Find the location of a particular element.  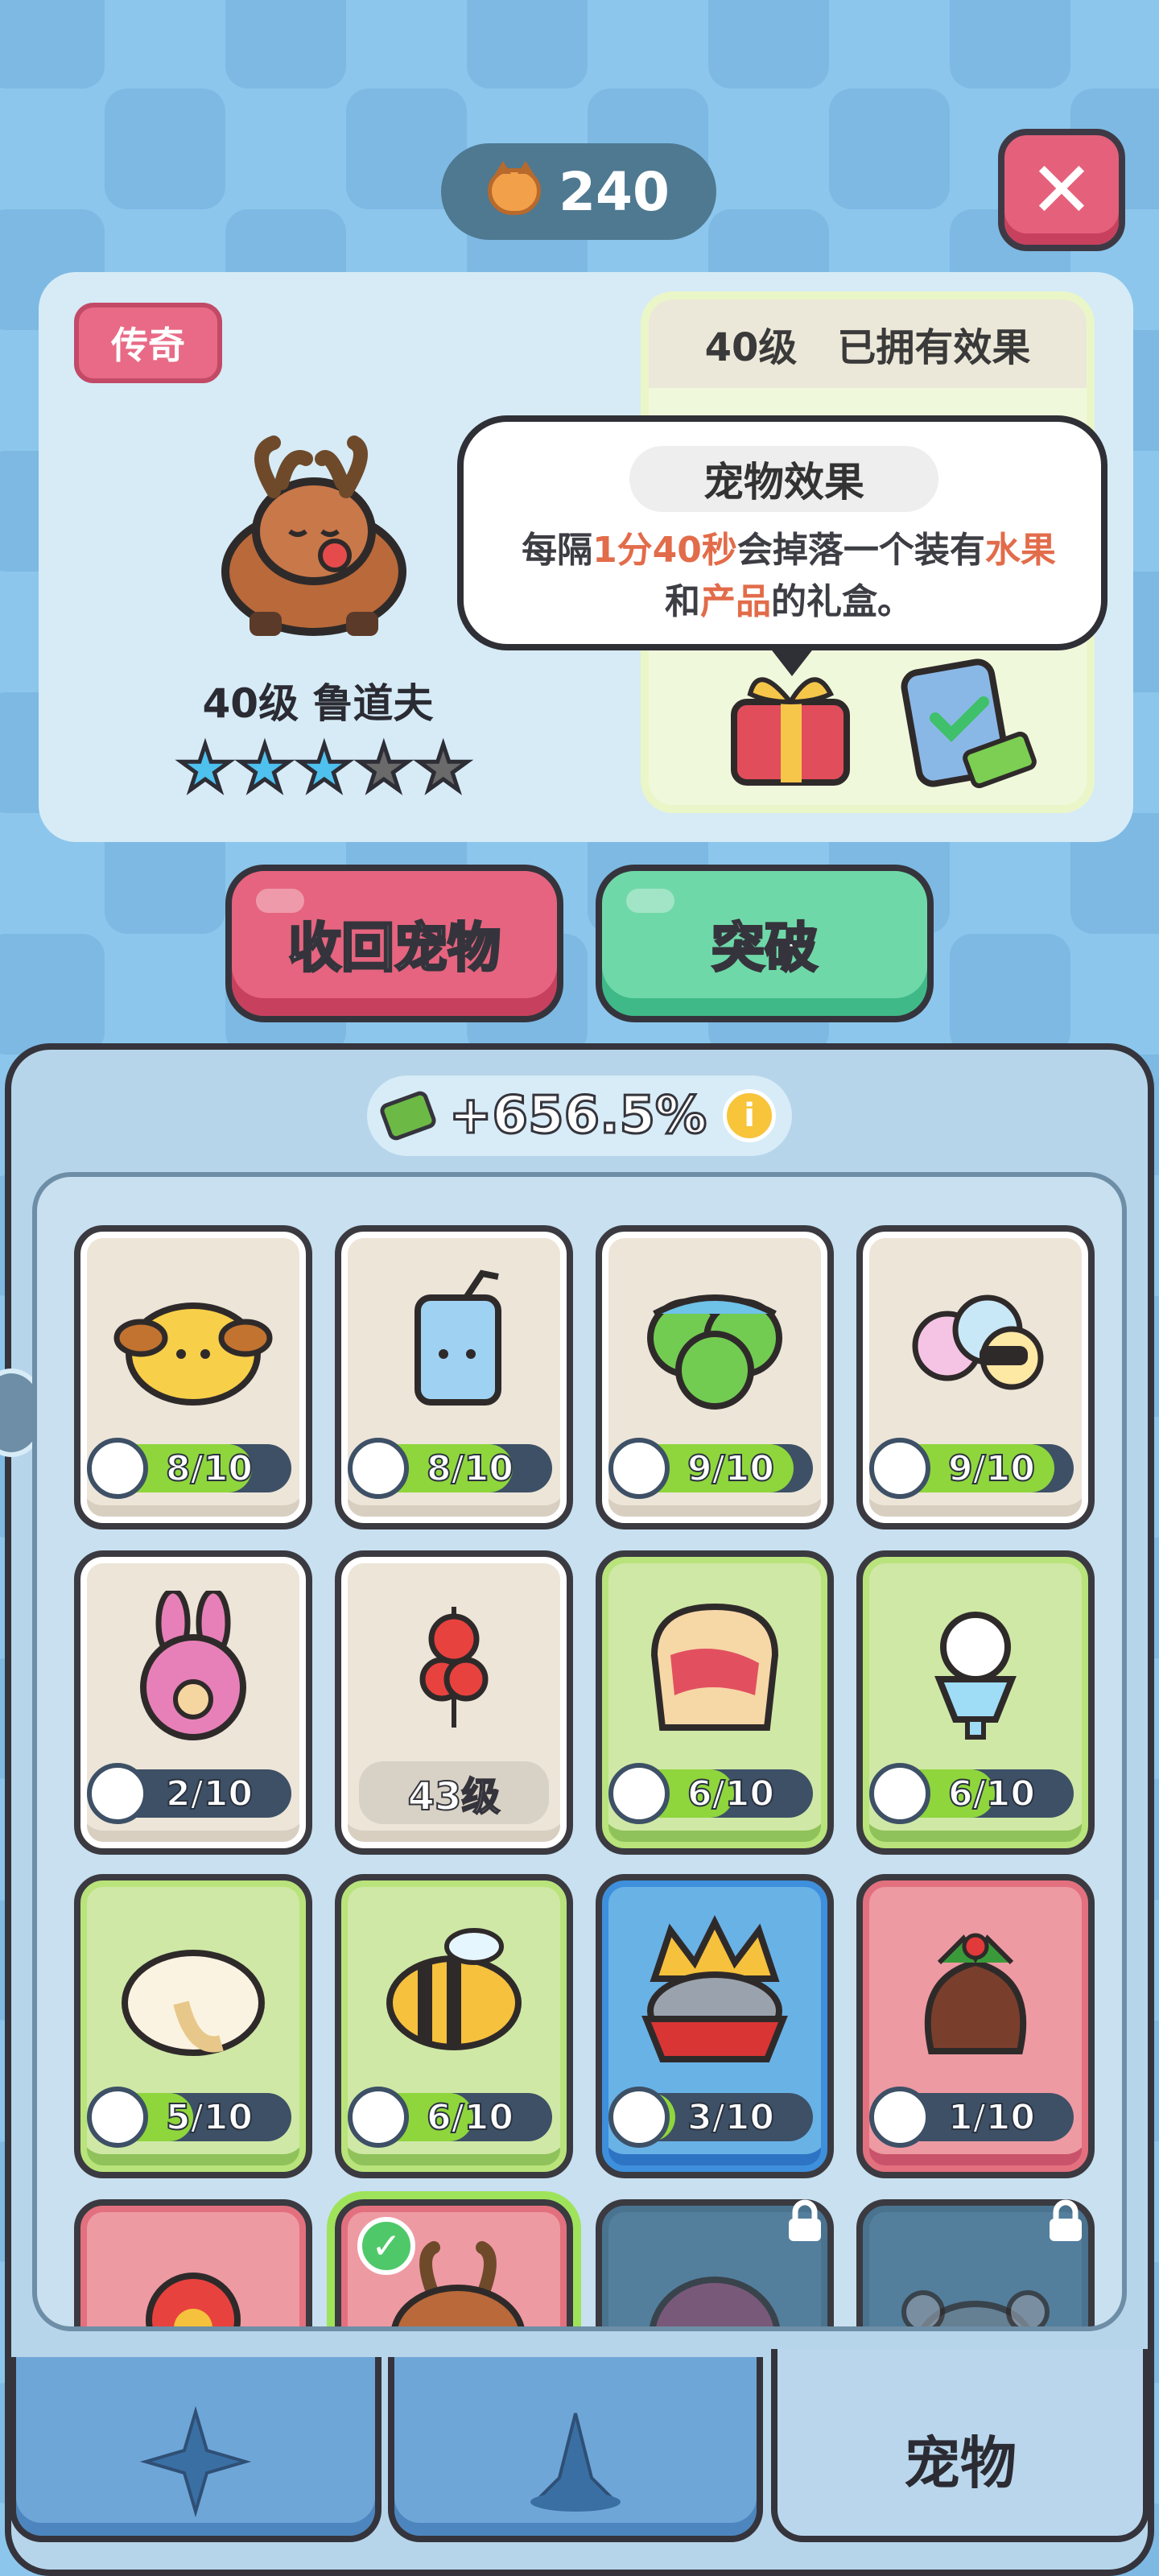

effects-owned-label: 已拥有效果 is located at coordinates (934, 347).